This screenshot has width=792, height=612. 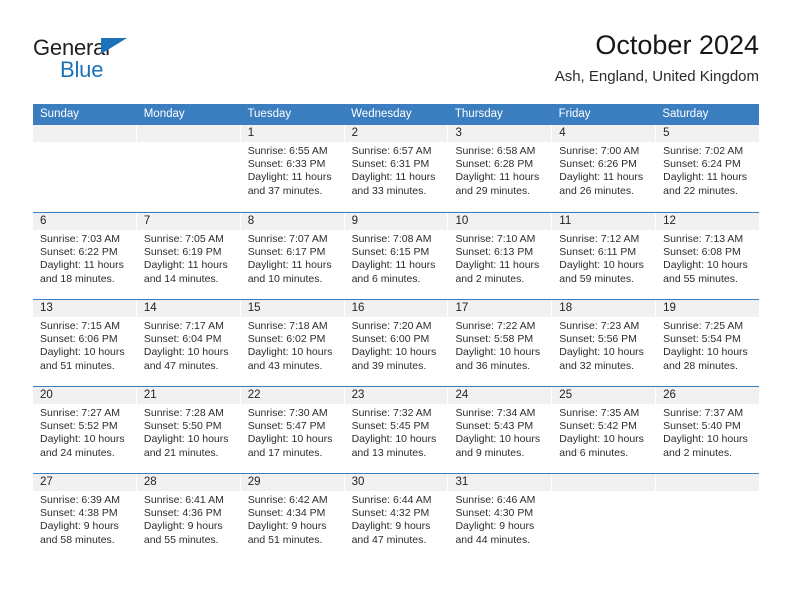 I want to click on sunrise-text: Sunrise: 7:10 AM, so click(x=495, y=239).